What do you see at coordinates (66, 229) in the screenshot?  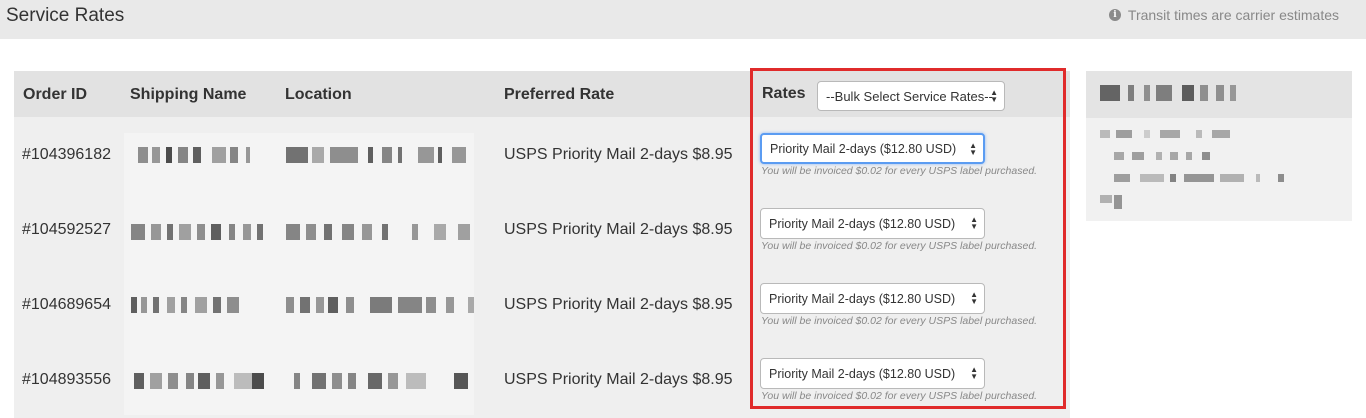 I see `order-id: #104592527` at bounding box center [66, 229].